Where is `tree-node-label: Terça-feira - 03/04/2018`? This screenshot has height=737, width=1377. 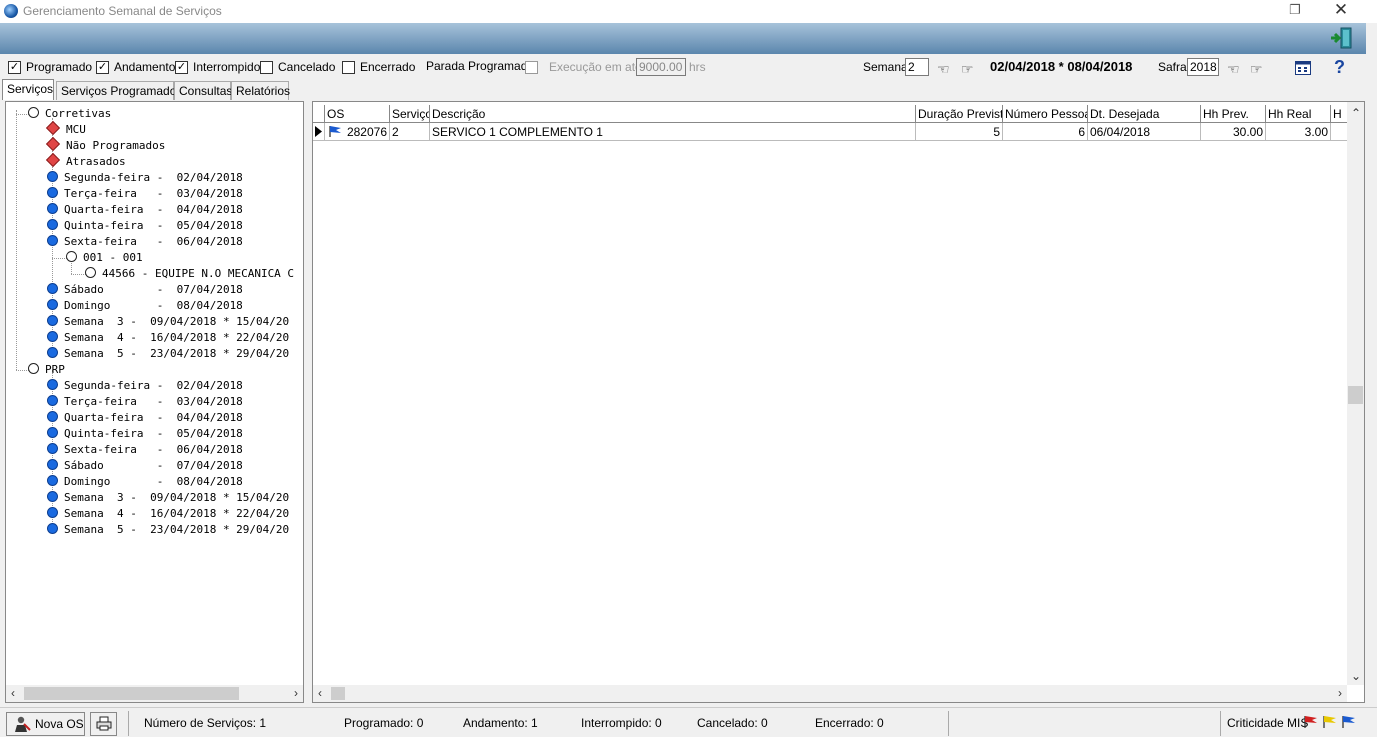
tree-node-label: Terça-feira - 03/04/2018 is located at coordinates (153, 193).